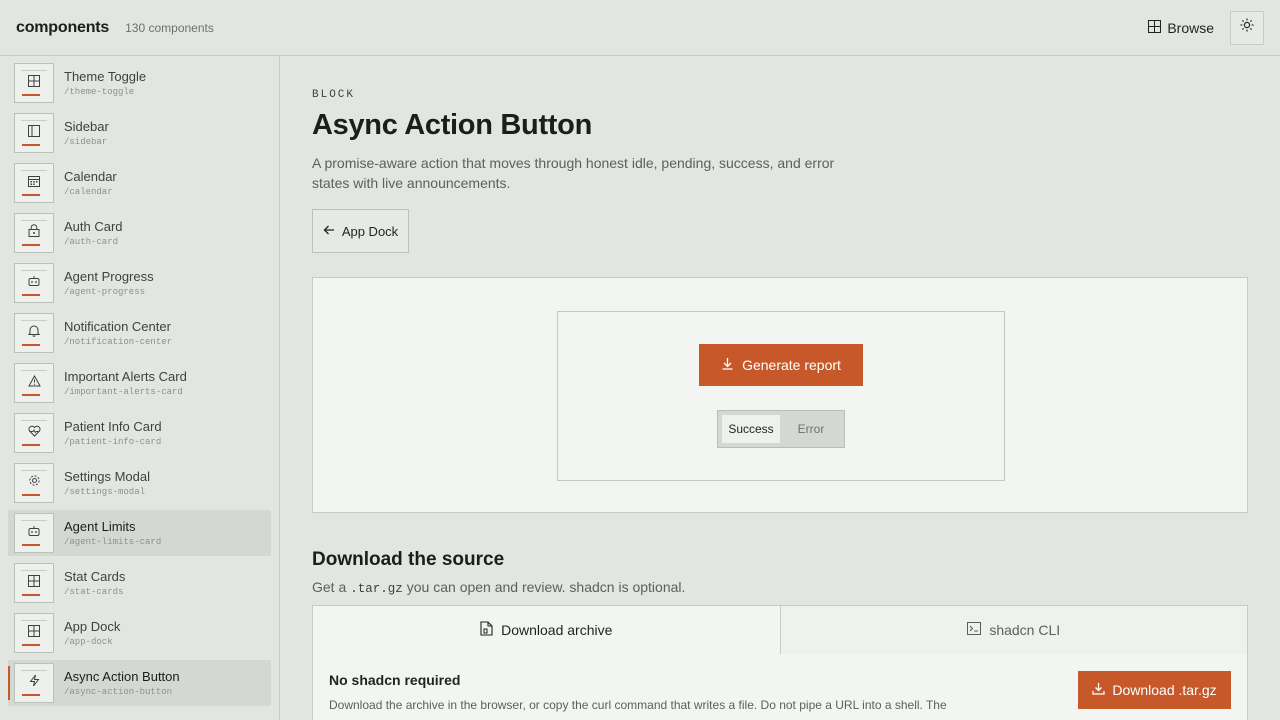 The width and height of the screenshot is (1280, 720). I want to click on browse-link: Browse, so click(1181, 27).